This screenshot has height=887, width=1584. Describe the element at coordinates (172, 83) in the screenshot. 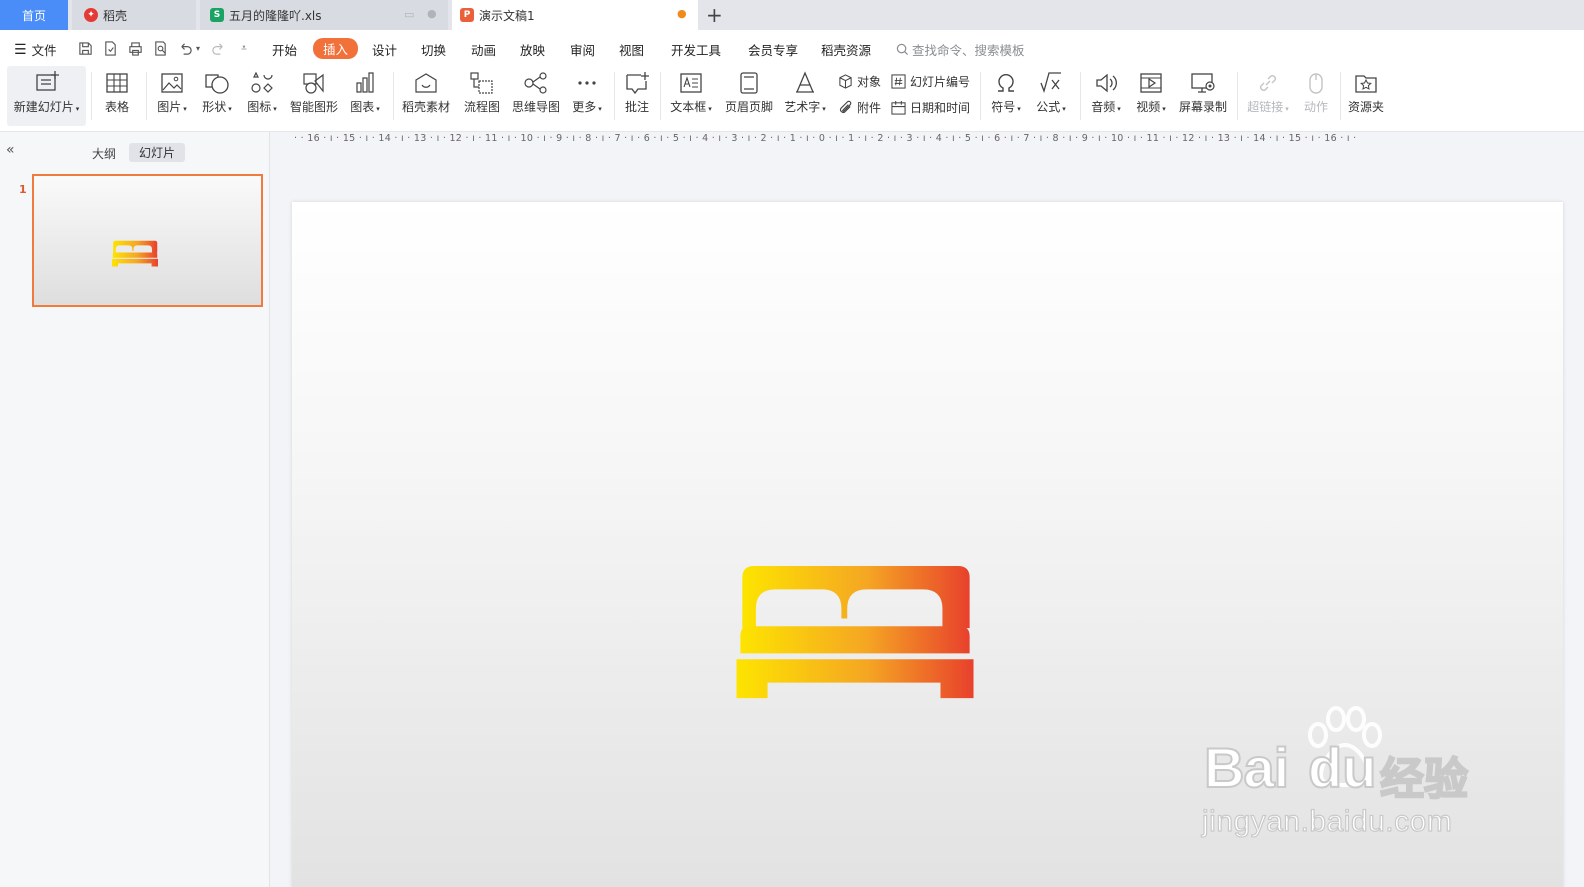

I see `picture-icon` at that location.